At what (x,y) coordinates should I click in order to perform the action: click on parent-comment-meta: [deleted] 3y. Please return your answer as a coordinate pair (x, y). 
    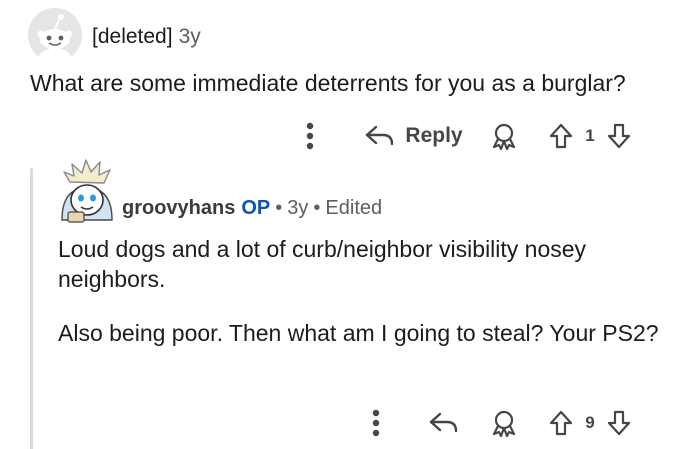
    Looking at the image, I should click on (146, 37).